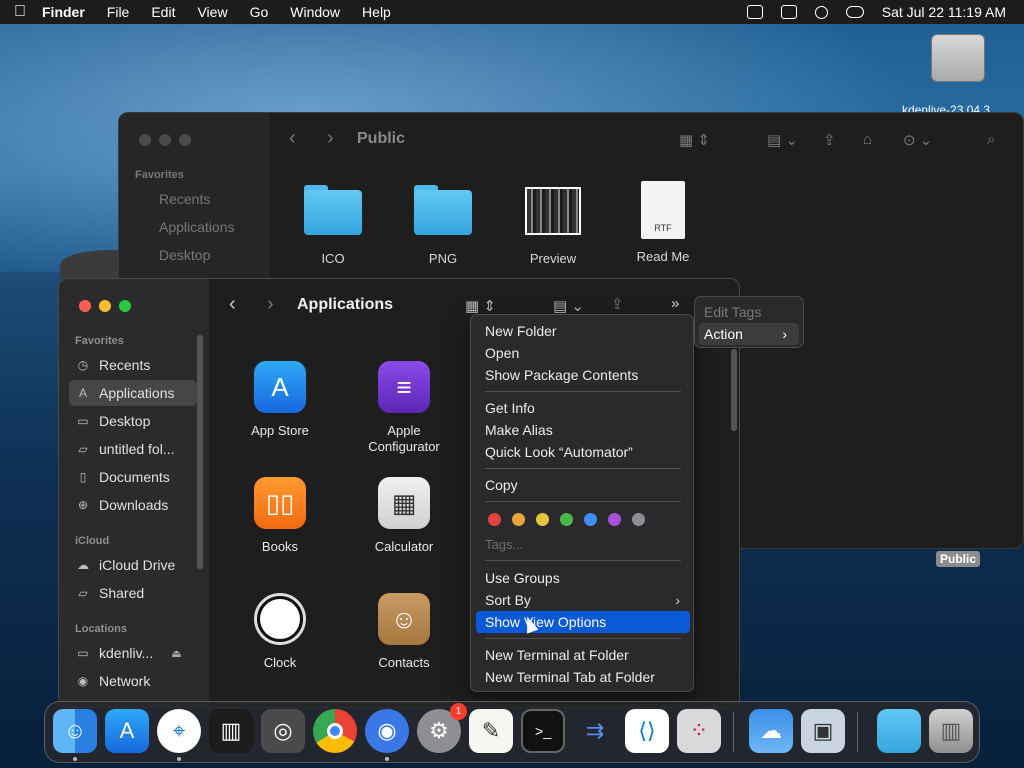 The image size is (1024, 768). Describe the element at coordinates (583, 452) in the screenshot. I see `menu-item-quick-look: Quick Look “Automator”` at that location.